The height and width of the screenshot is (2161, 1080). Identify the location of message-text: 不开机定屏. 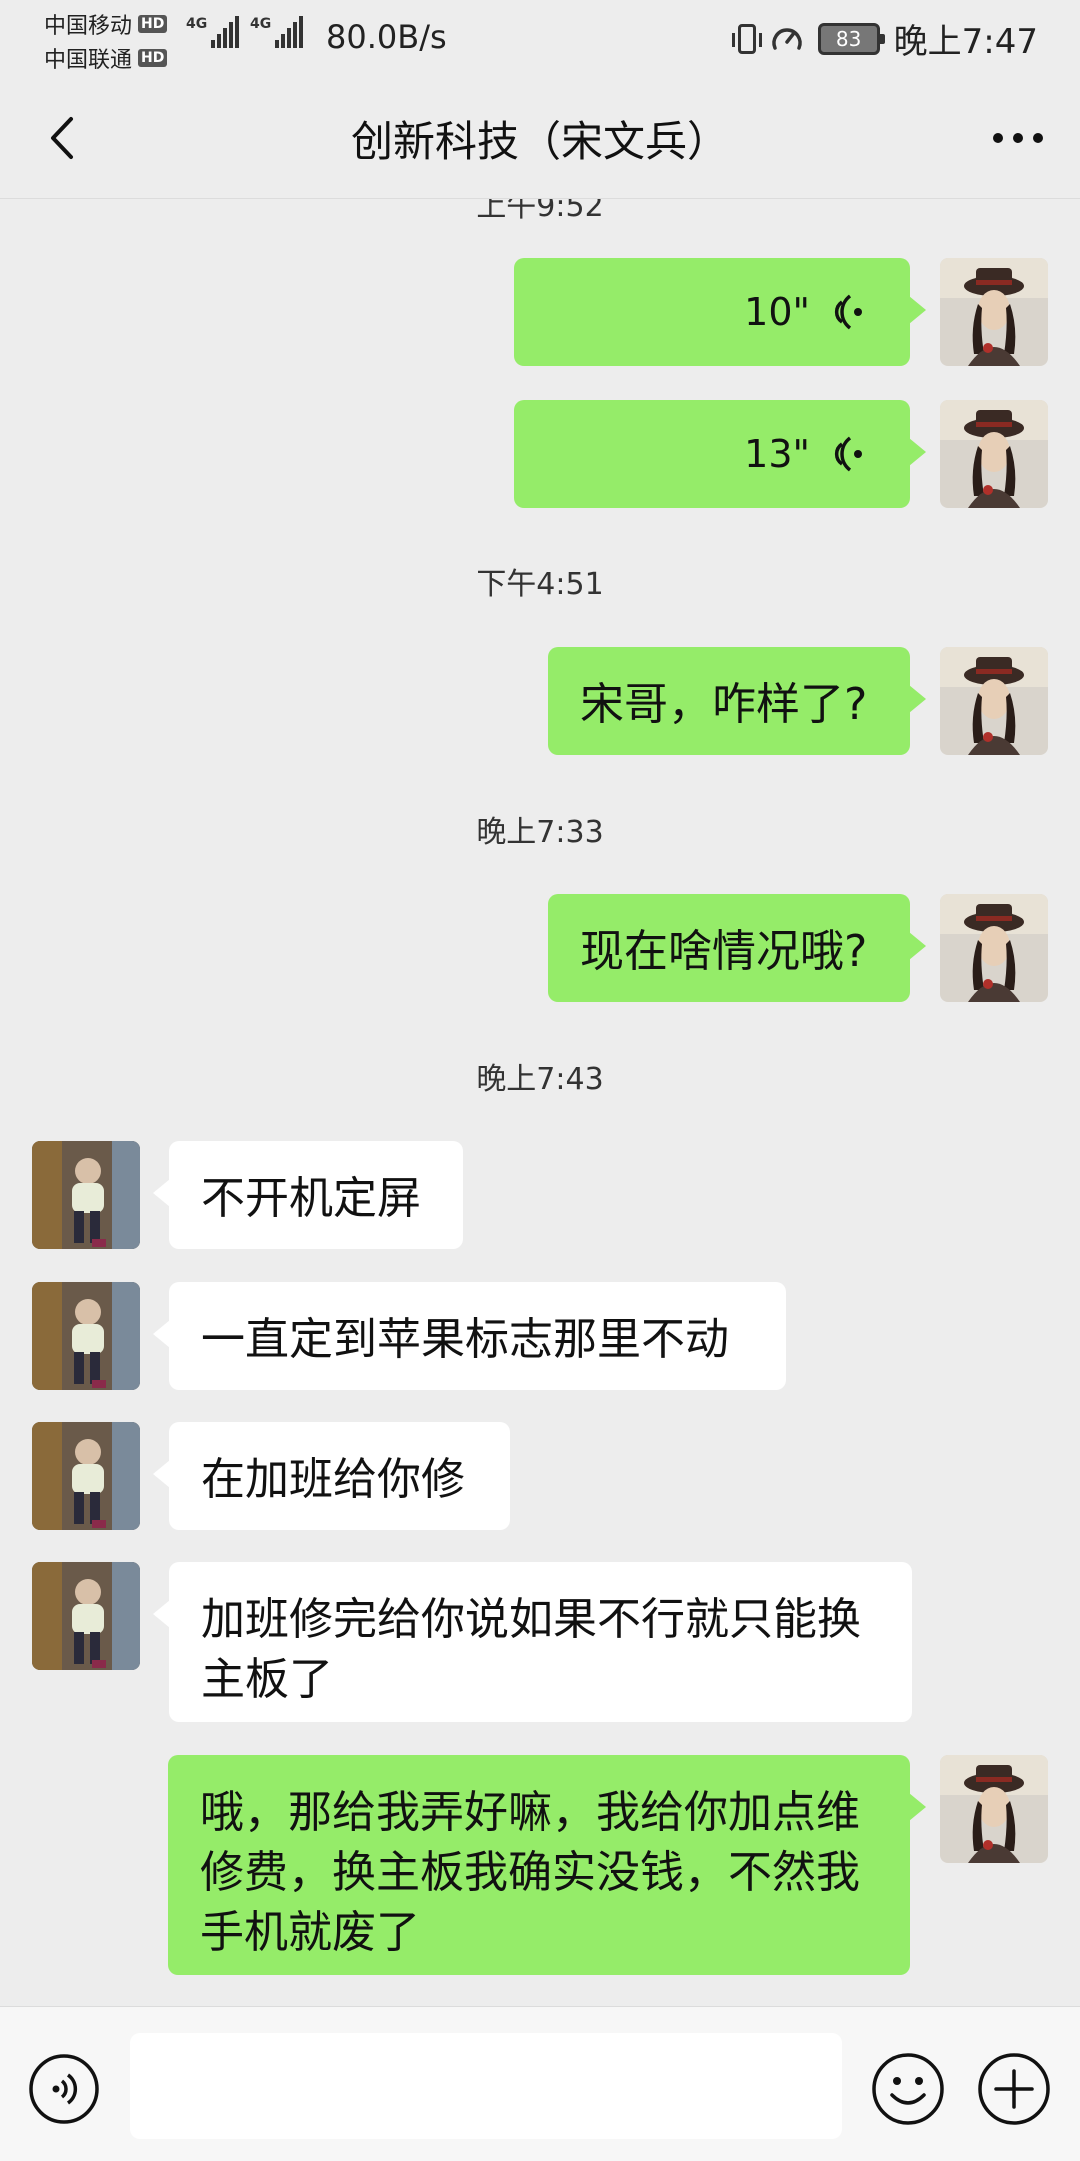
(311, 1198).